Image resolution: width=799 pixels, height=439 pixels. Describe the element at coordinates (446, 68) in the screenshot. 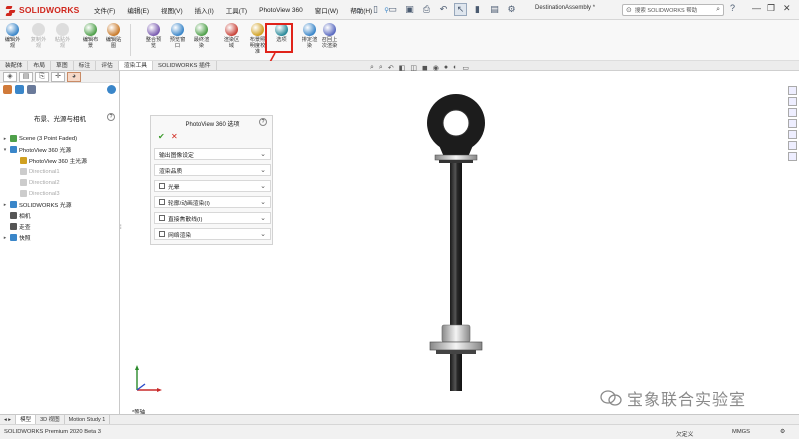

I see `edit-appearance-icon: ●` at that location.